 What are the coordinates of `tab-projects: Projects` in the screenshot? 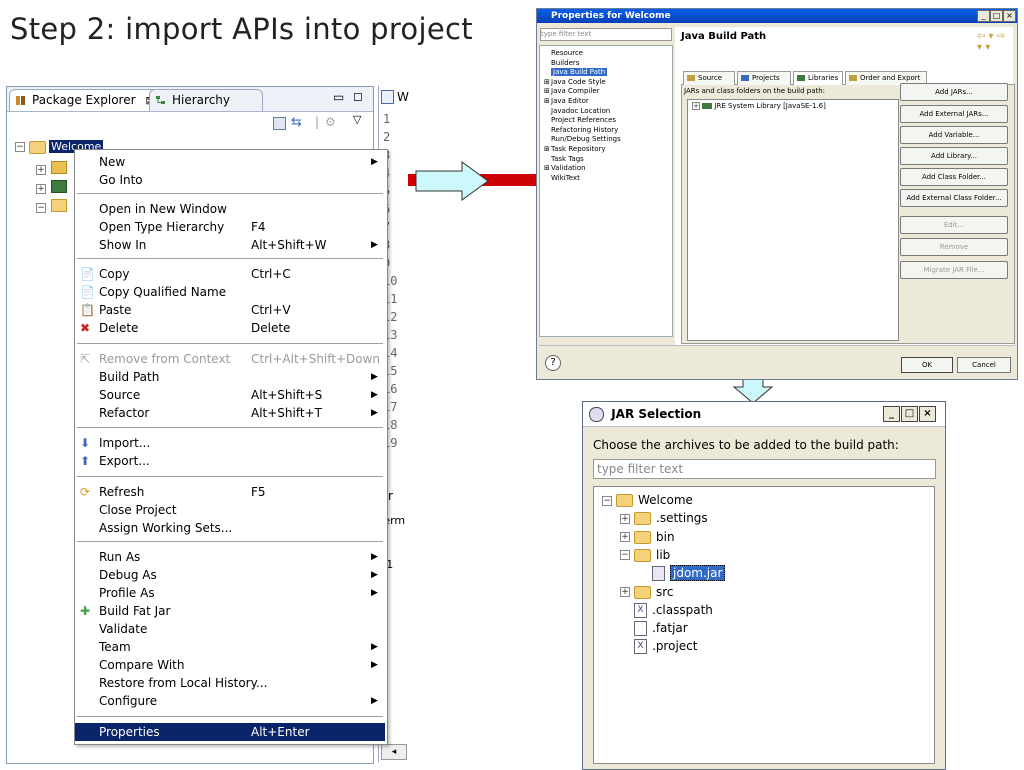 It's located at (764, 78).